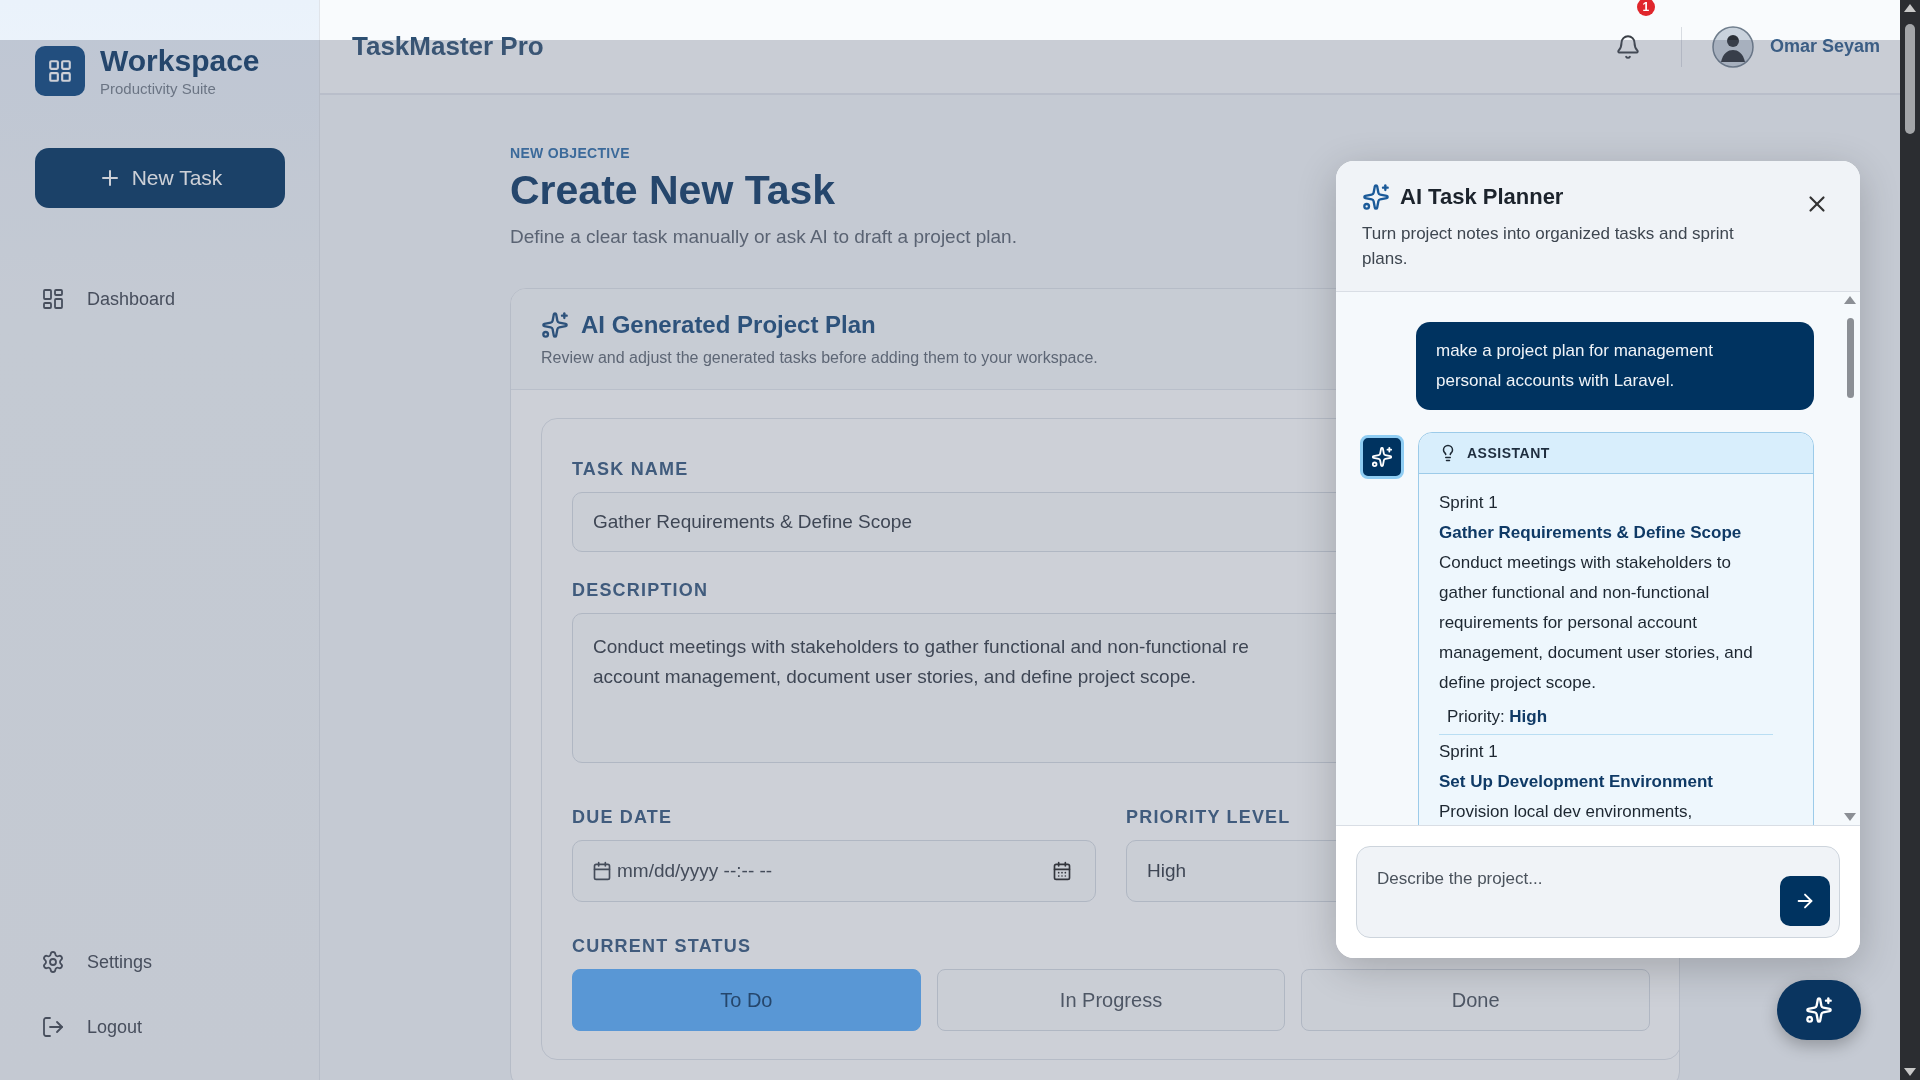  Describe the element at coordinates (662, 946) in the screenshot. I see `field-label: CURRENT STATUS` at that location.